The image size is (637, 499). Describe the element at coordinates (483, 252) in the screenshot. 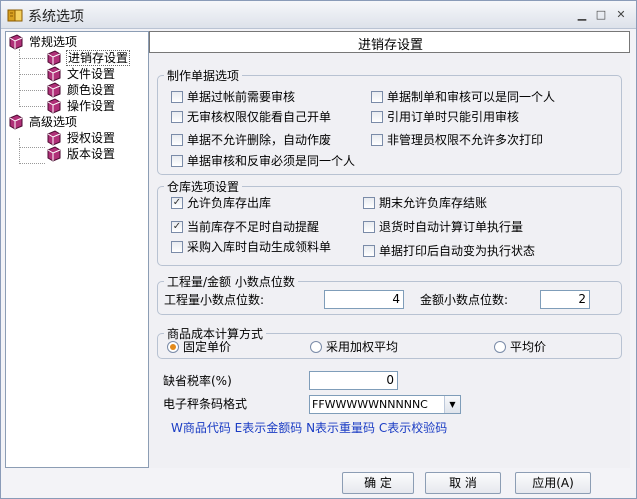

I see `checkbox-print-to-executed: 单据打印后自动变为执行状态` at that location.